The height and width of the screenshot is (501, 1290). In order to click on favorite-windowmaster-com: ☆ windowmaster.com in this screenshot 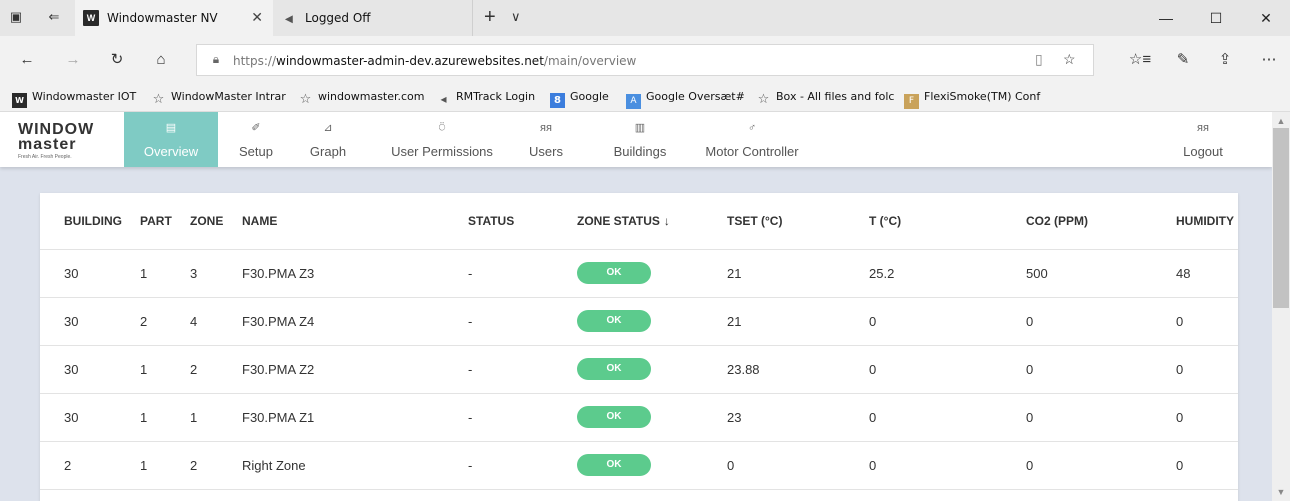, I will do `click(361, 98)`.